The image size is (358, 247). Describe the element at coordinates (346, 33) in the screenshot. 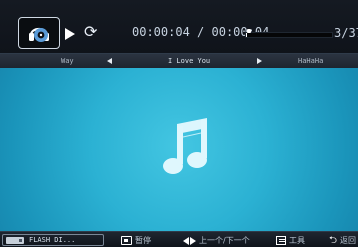

I see `track-counter: 3/37` at that location.